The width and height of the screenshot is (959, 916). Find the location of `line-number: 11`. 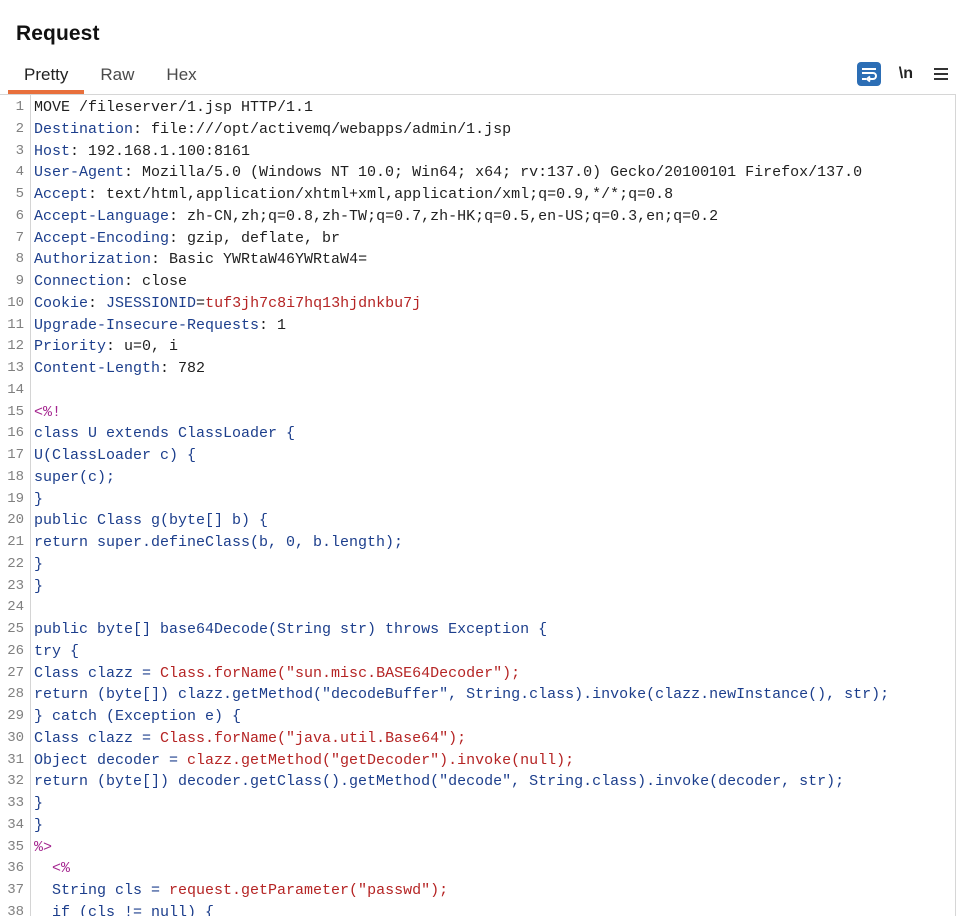

line-number: 11 is located at coordinates (15, 324).